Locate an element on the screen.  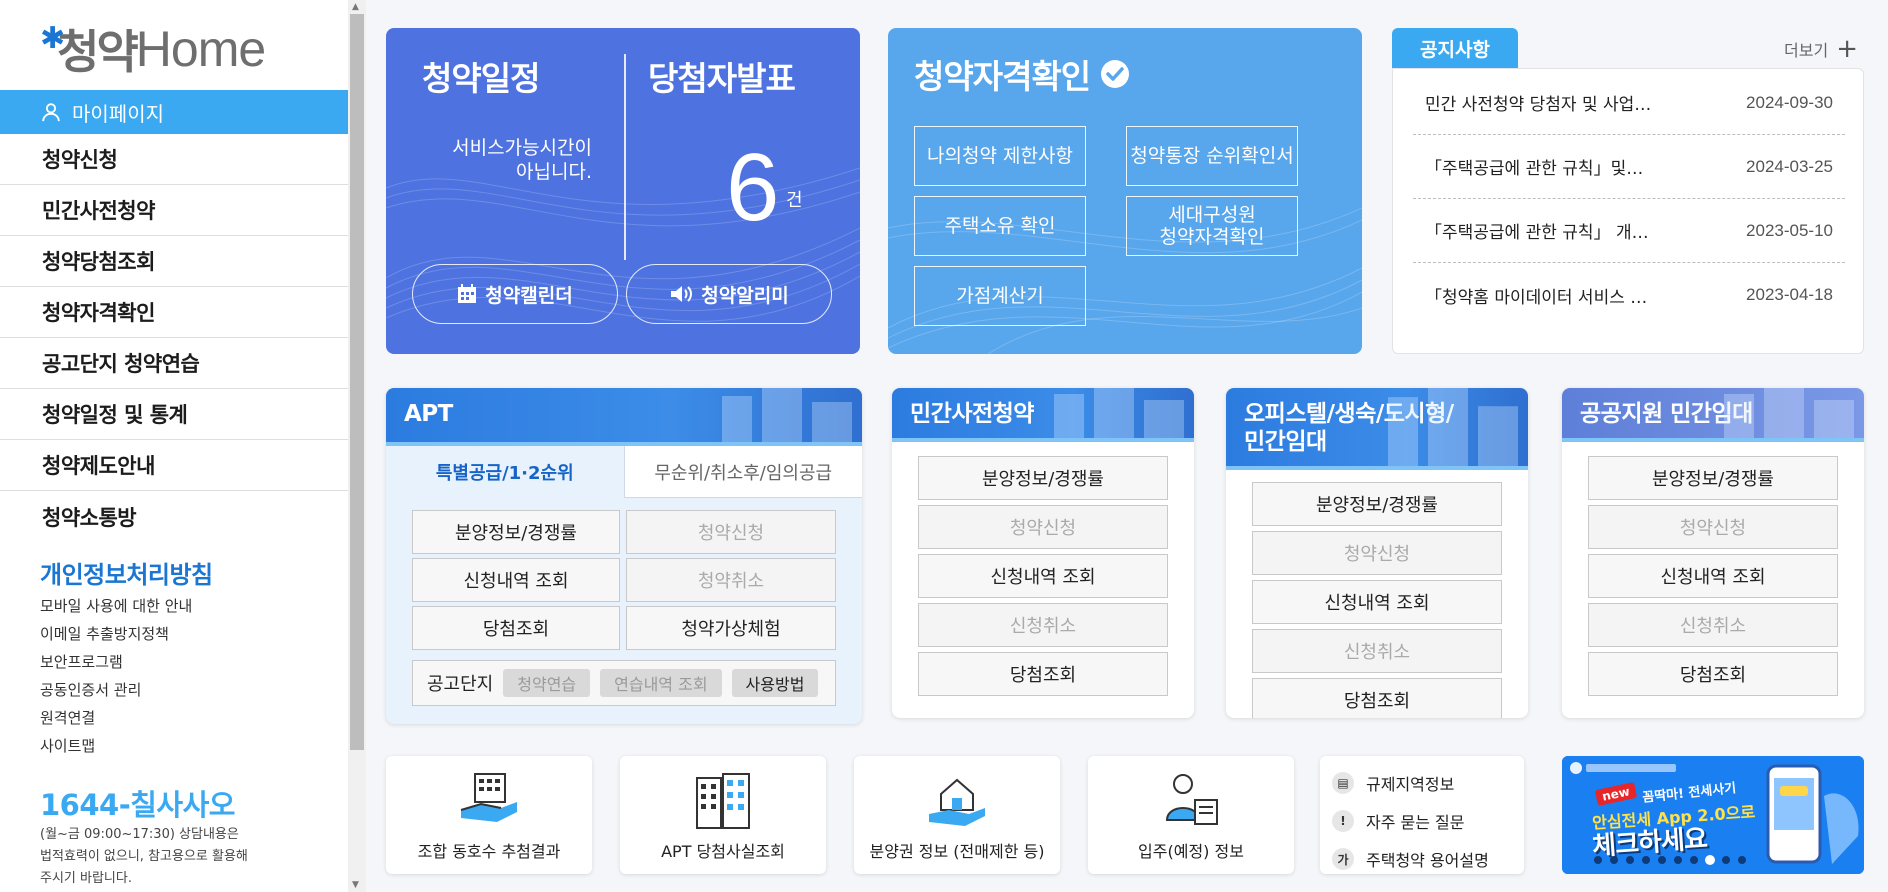
scrollbar-thumb is located at coordinates (357, 382).